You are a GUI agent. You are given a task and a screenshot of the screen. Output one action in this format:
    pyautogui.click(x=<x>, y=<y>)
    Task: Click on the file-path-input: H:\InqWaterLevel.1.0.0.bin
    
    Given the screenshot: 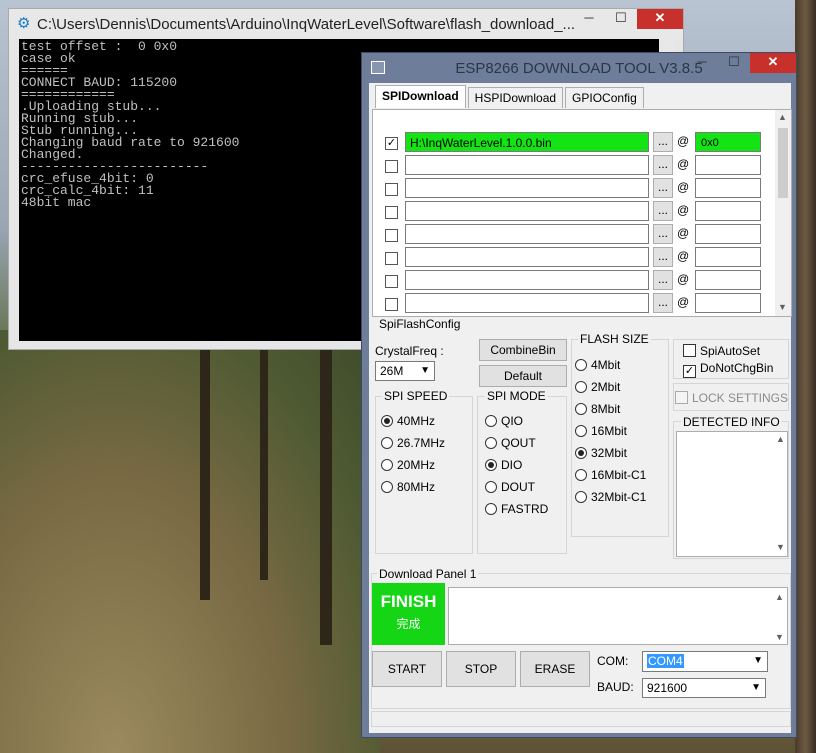 What is the action you would take?
    pyautogui.click(x=527, y=142)
    